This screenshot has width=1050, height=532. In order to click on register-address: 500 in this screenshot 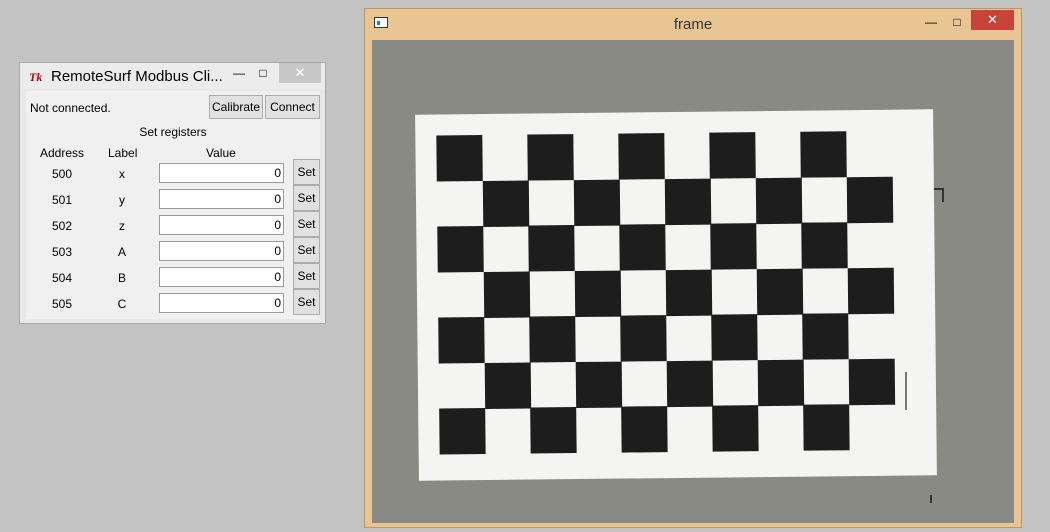, I will do `click(62, 174)`.